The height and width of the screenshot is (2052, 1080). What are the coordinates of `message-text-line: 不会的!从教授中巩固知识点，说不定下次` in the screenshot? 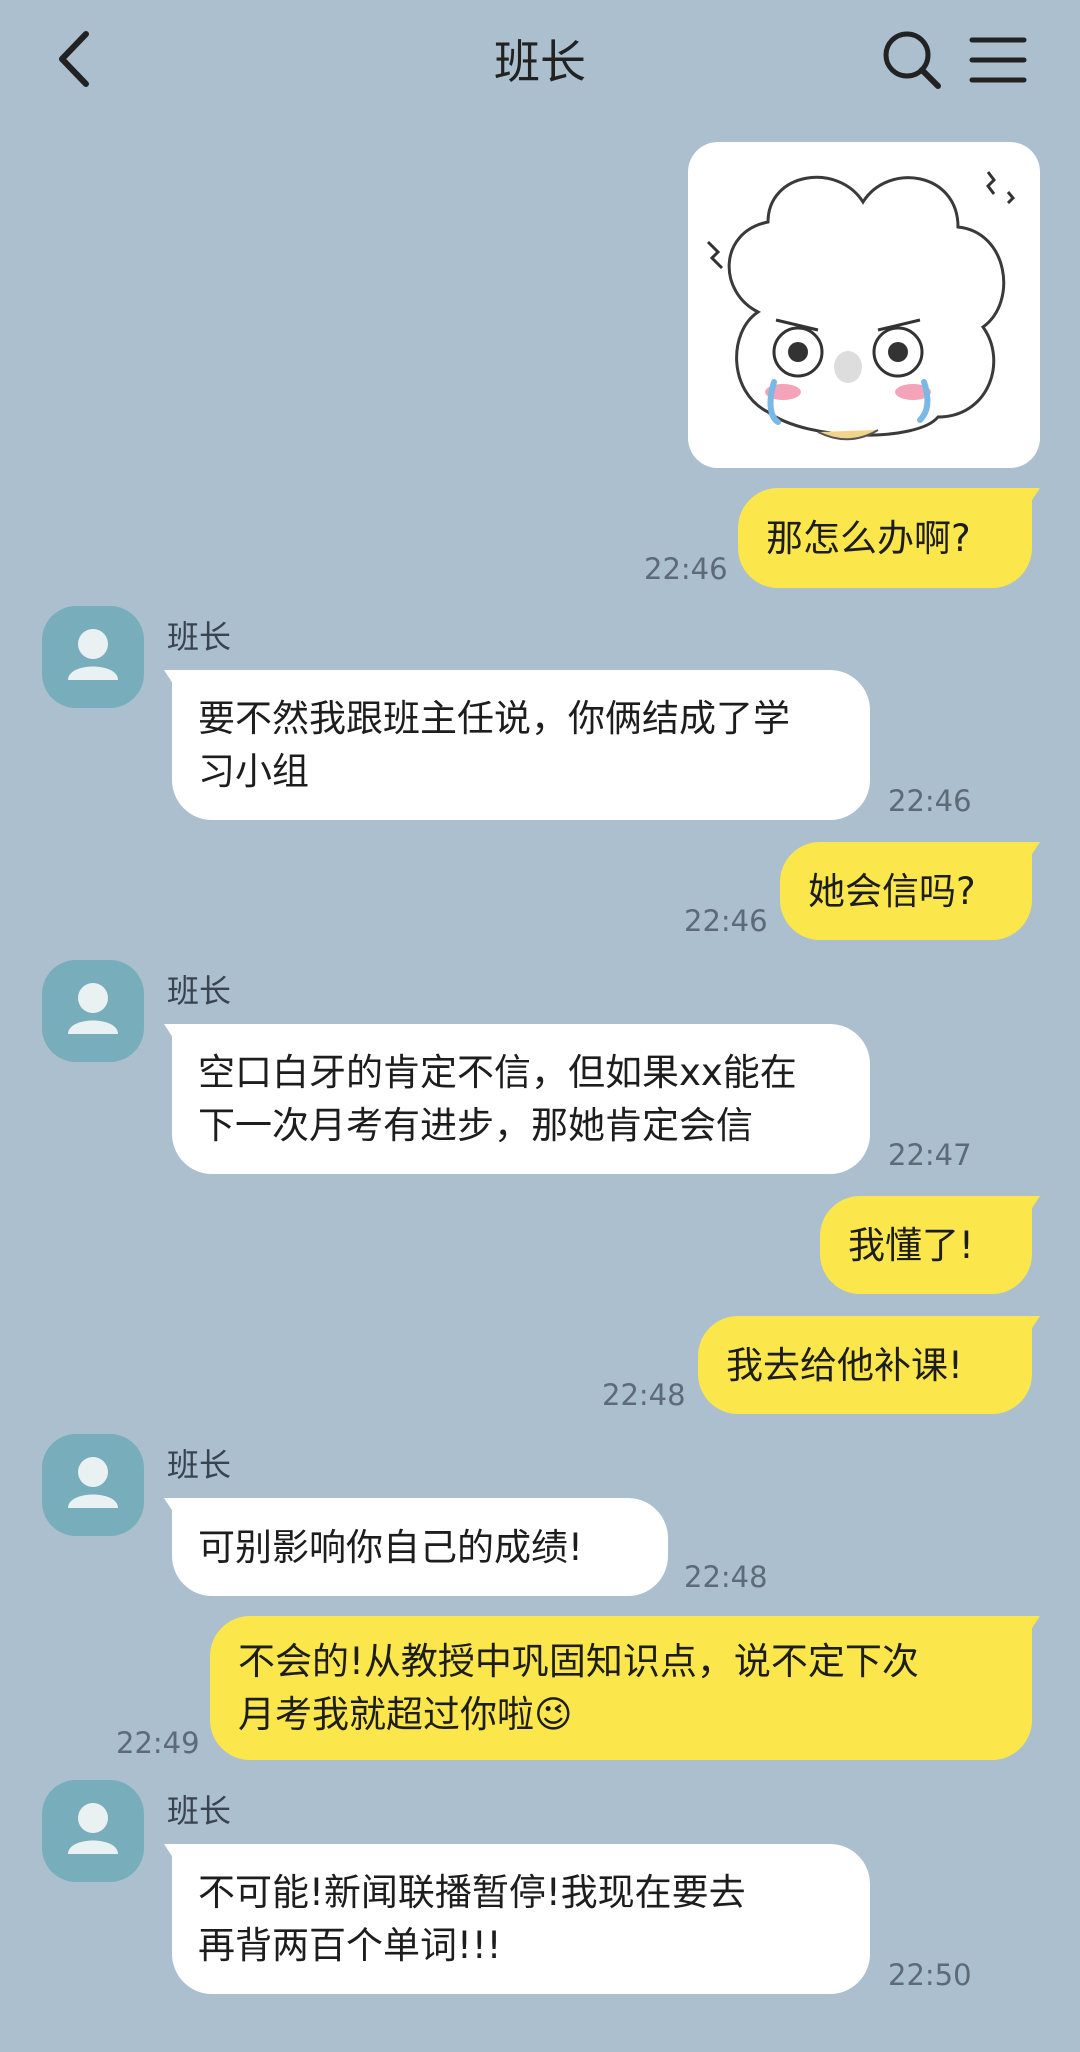 It's located at (578, 1661).